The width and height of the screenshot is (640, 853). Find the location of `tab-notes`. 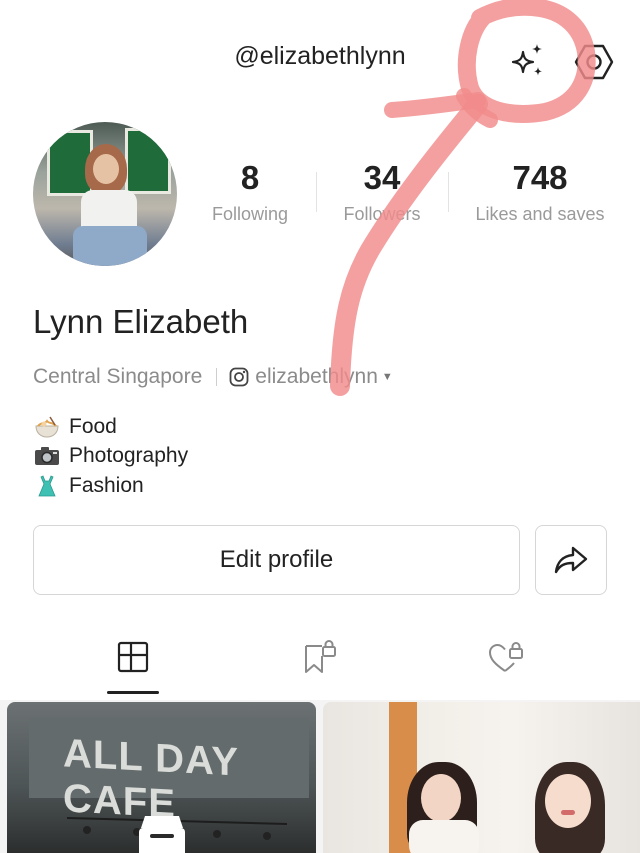

tab-notes is located at coordinates (133, 660).